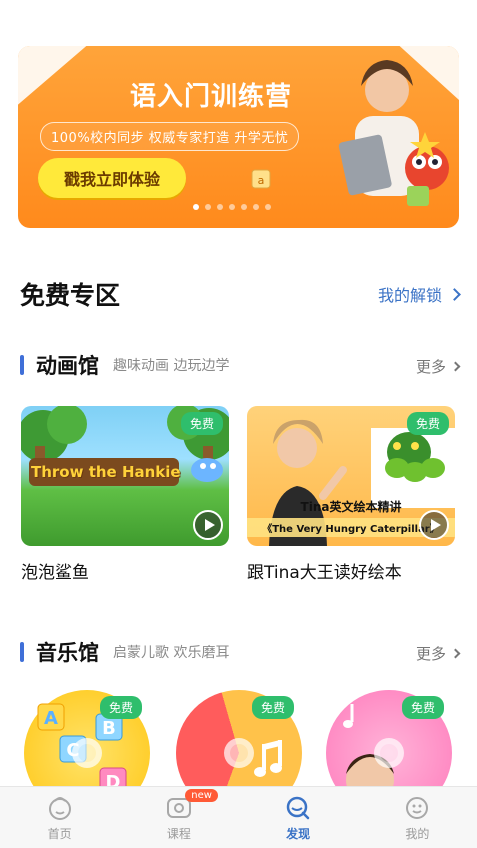 Image resolution: width=477 pixels, height=848 pixels. Describe the element at coordinates (51, 718) in the screenshot. I see `svg-text: A` at that location.